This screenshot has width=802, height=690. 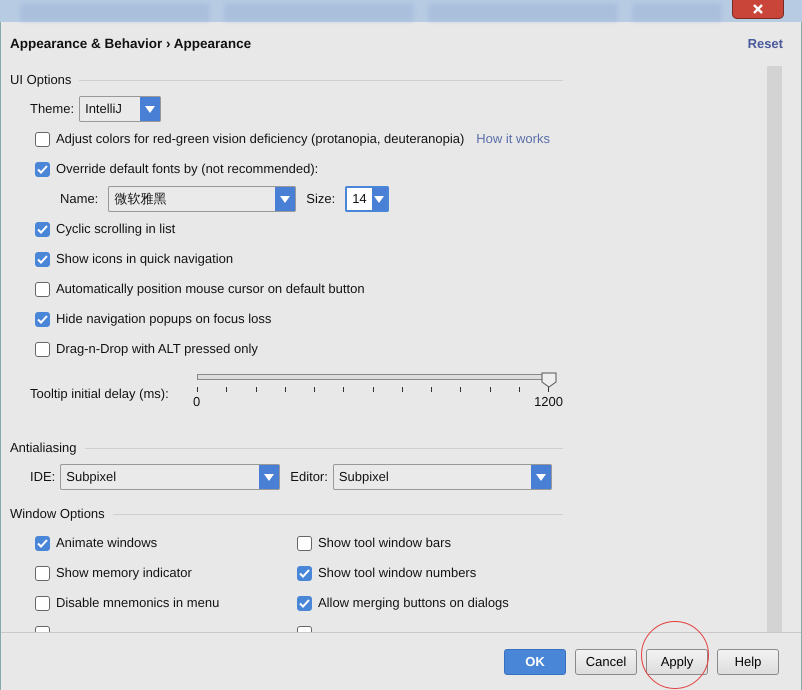 I want to click on tick-label: 0, so click(x=196, y=402).